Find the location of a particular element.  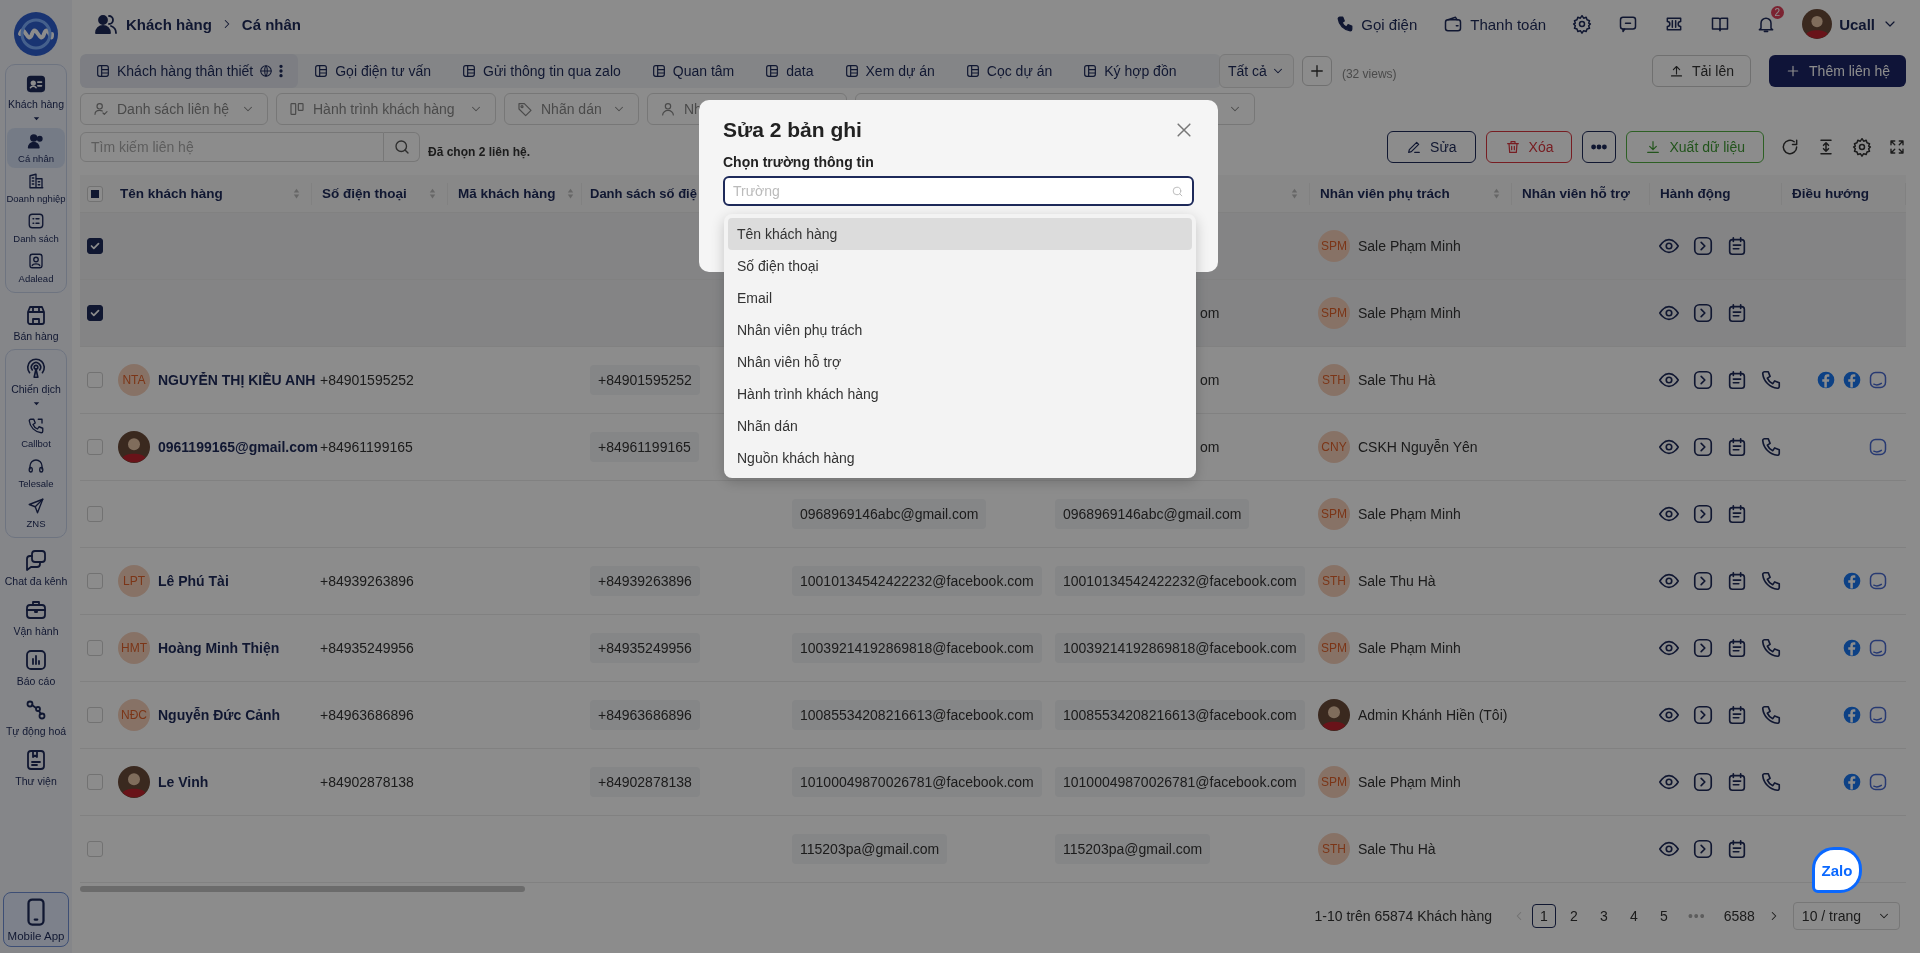

sidebar-item: Khách hàng is located at coordinates (36, 98).